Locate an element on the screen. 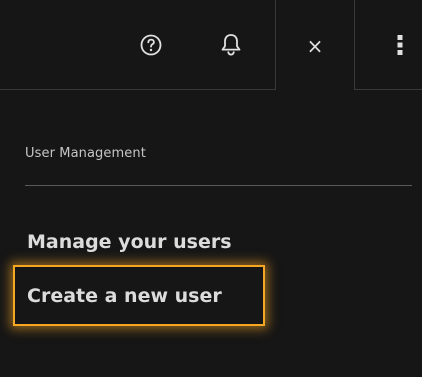 The image size is (422, 377). help-icon is located at coordinates (151, 45).